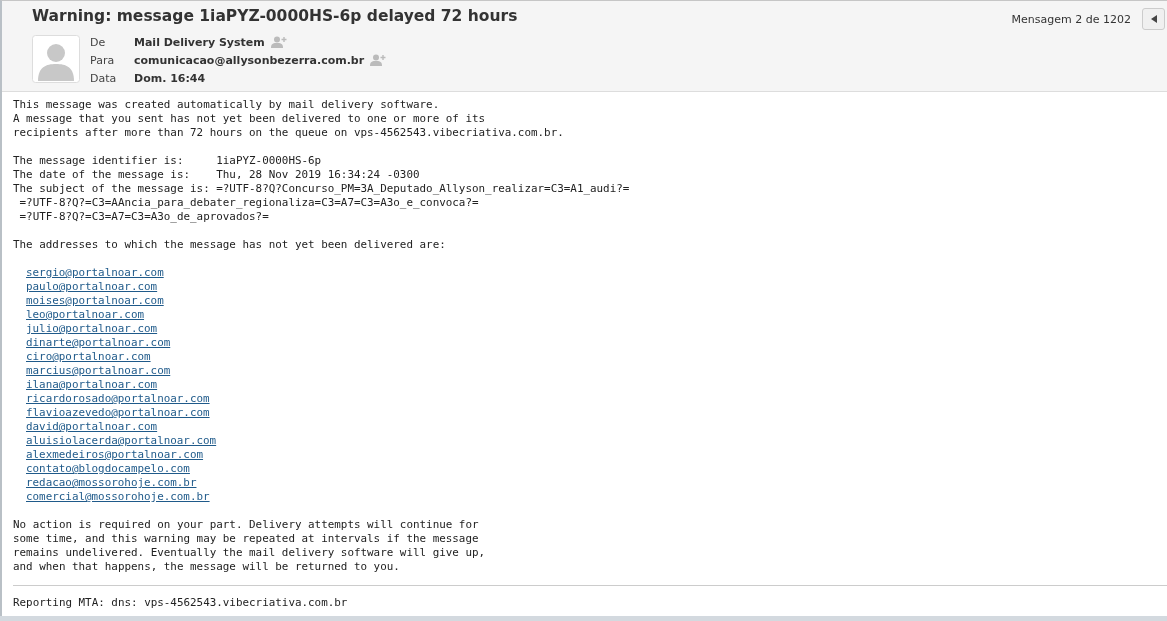 The width and height of the screenshot is (1167, 621). What do you see at coordinates (92, 427) in the screenshot?
I see `email-link: david@portalnoar.com` at bounding box center [92, 427].